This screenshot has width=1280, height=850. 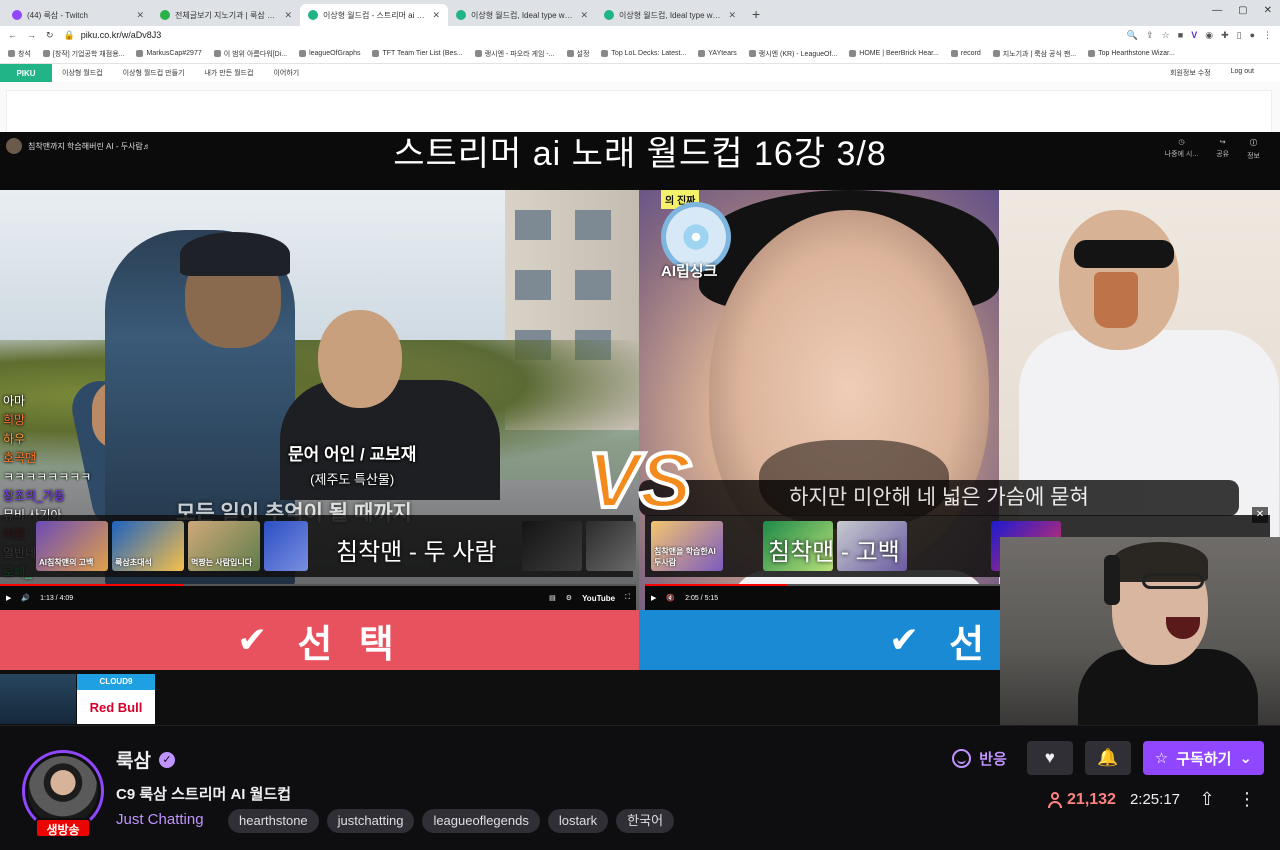 I want to click on bookmark-item: YAYtears, so click(x=717, y=53).